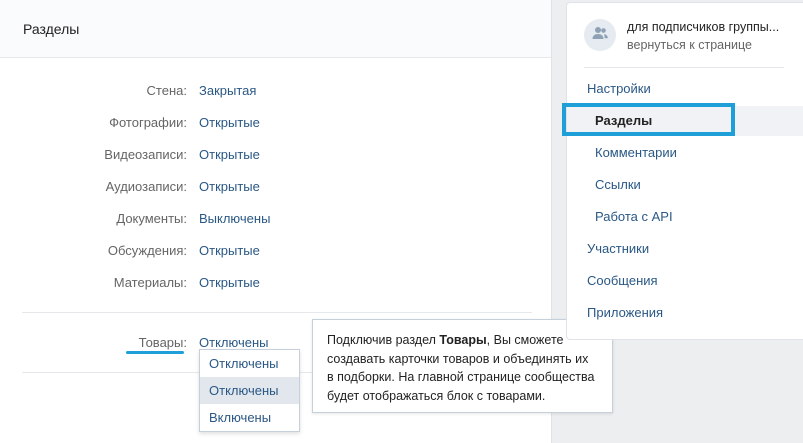  I want to click on setting-row-wall: Стена: Закрытая, so click(276, 91).